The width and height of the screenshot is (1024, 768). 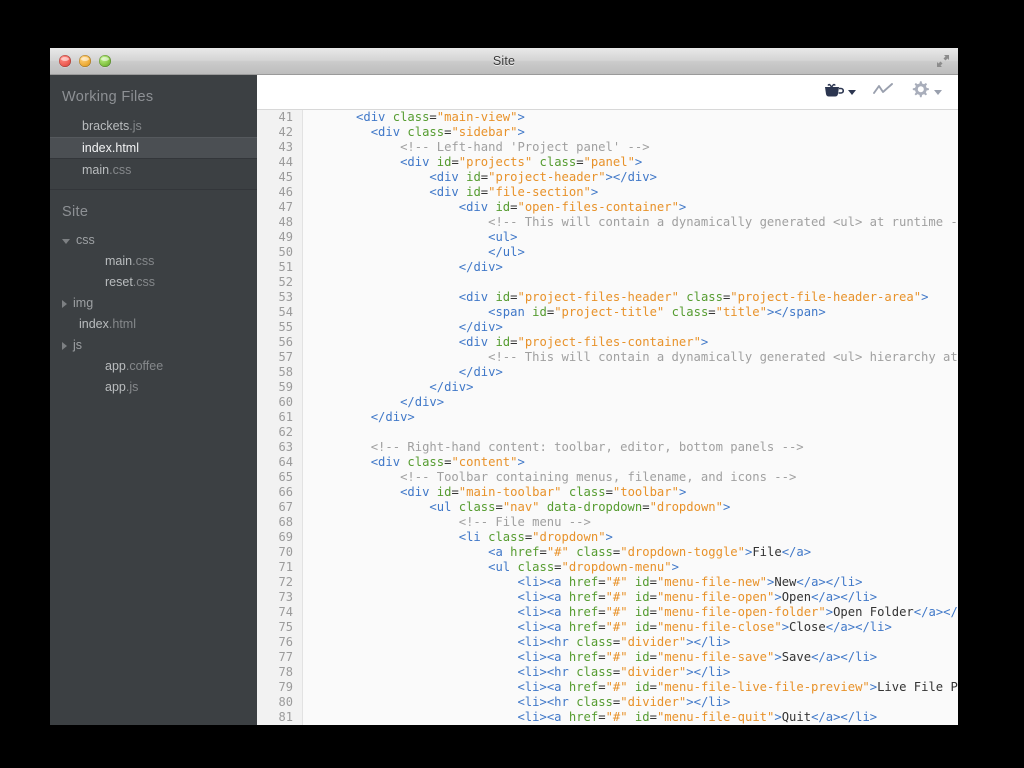 I want to click on open-file-item: main.css, so click(x=153, y=170).